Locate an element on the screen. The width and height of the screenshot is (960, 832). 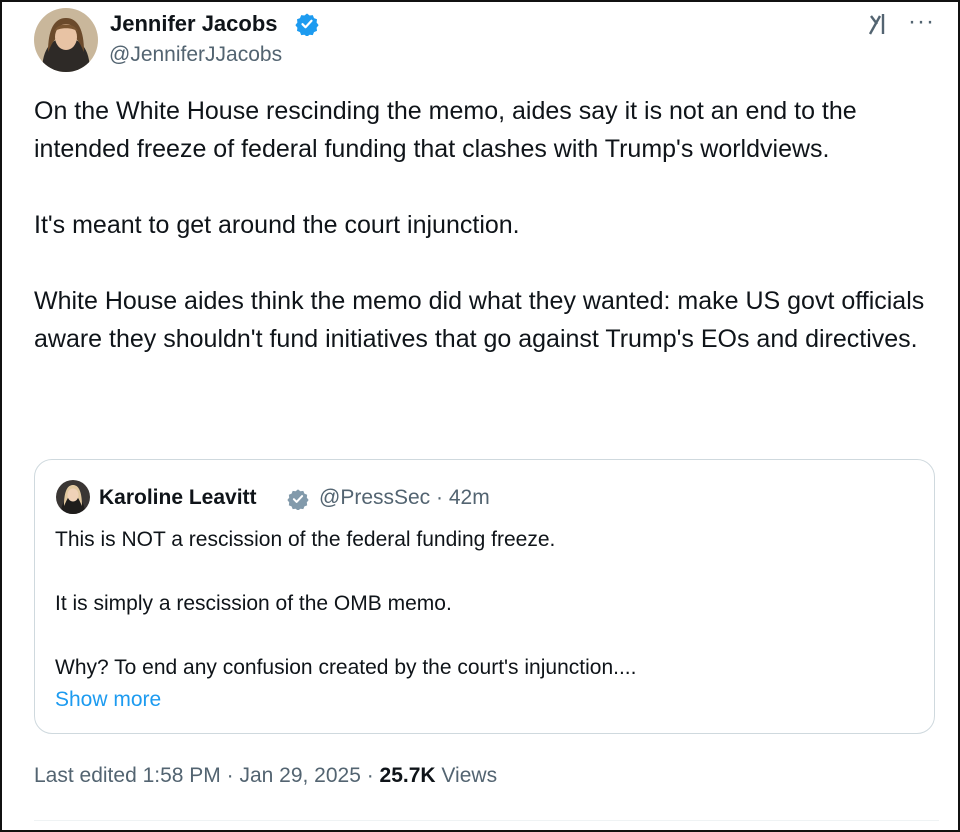
show-more-link: Show more is located at coordinates (485, 700).